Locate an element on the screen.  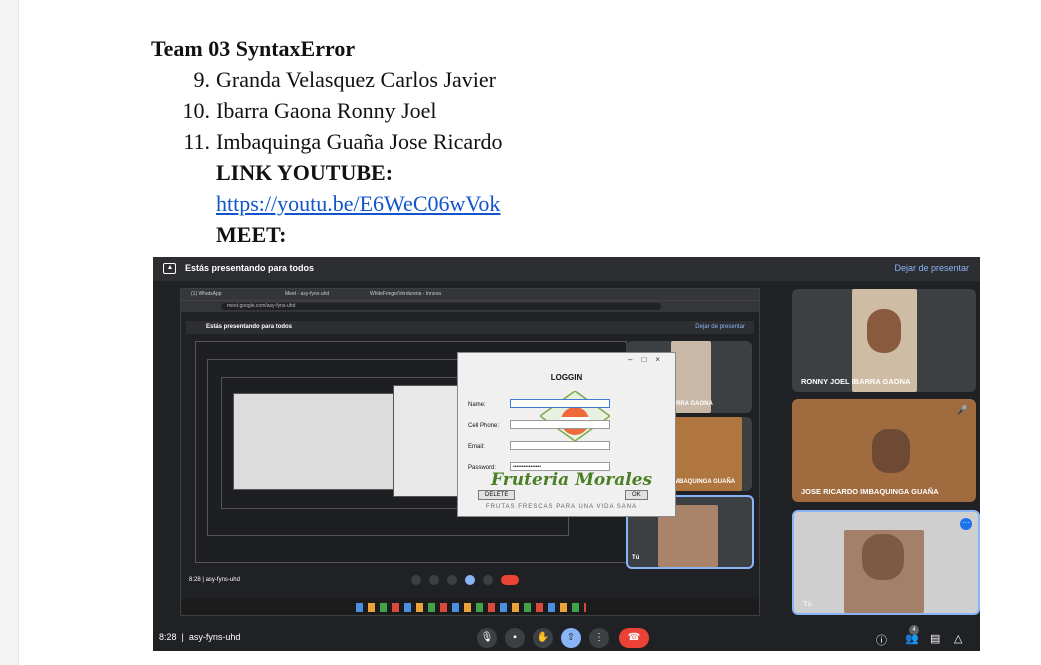
participant-name: RONNY JOEL IBARRA GAONA is located at coordinates (856, 381).